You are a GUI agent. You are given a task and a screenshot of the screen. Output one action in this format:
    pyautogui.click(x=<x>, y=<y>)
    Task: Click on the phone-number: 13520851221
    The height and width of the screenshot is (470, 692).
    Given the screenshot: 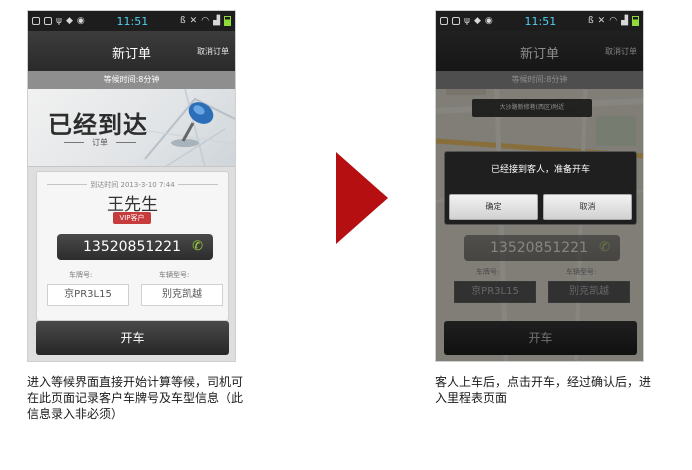 What is the action you would take?
    pyautogui.click(x=132, y=247)
    